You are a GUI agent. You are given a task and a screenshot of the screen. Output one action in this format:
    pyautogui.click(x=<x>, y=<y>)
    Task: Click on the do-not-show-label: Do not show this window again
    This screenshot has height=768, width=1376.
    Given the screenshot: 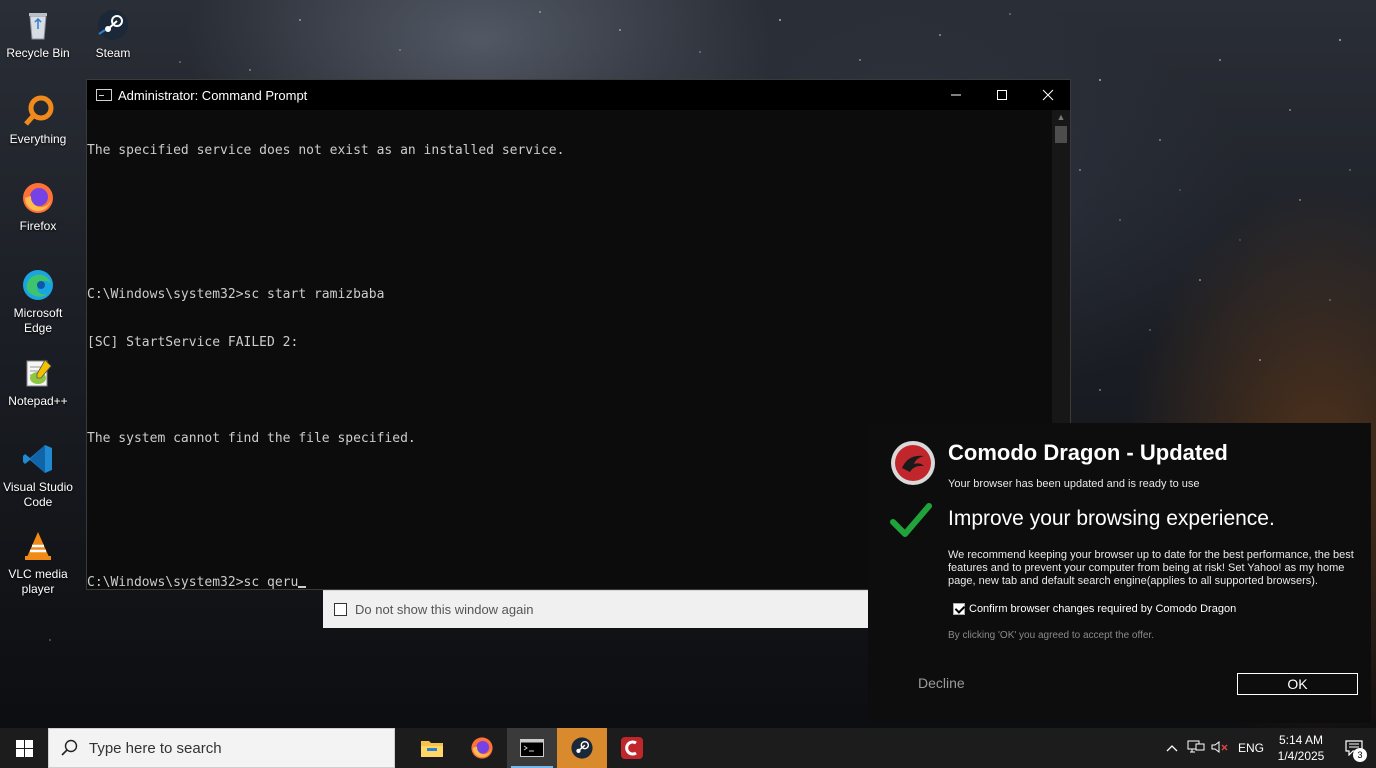 What is the action you would take?
    pyautogui.click(x=444, y=609)
    